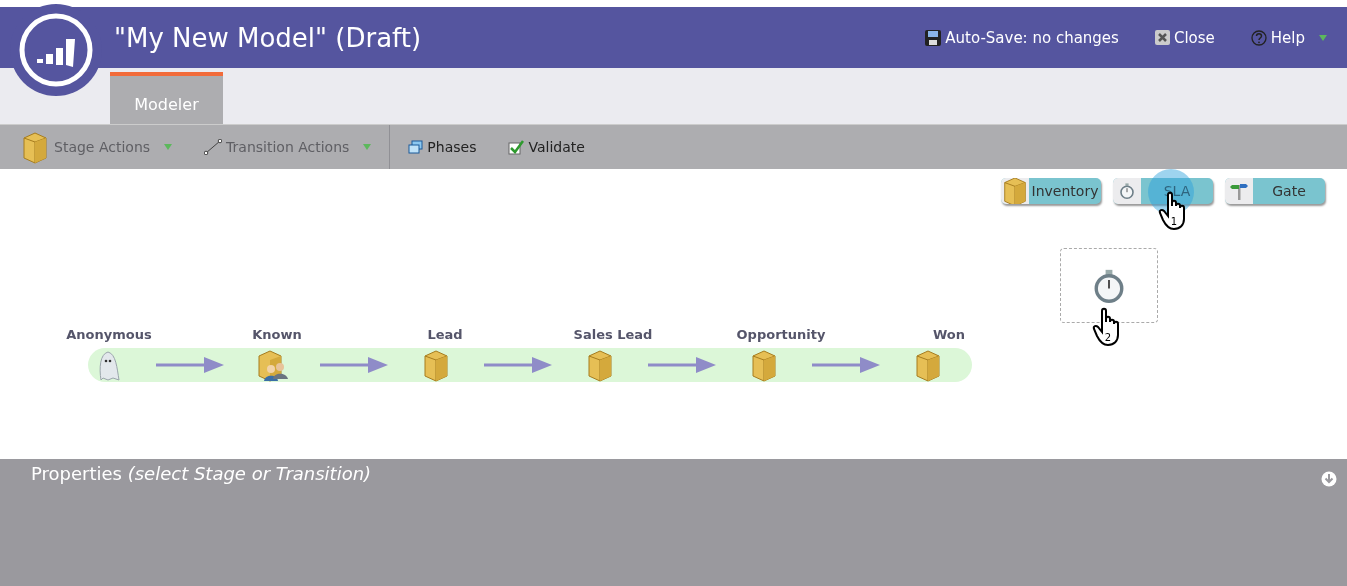 This screenshot has height=586, width=1347. I want to click on step-number: 2, so click(1108, 337).